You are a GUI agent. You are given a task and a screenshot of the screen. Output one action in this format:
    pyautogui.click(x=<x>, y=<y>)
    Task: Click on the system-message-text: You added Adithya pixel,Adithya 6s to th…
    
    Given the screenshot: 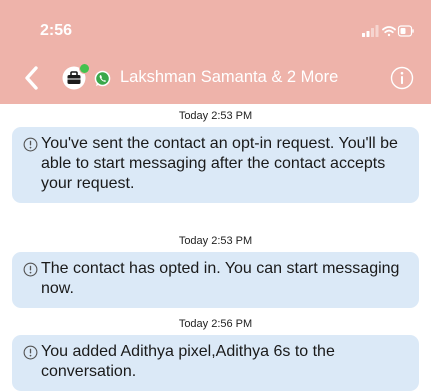 What is the action you would take?
    pyautogui.click(x=188, y=361)
    